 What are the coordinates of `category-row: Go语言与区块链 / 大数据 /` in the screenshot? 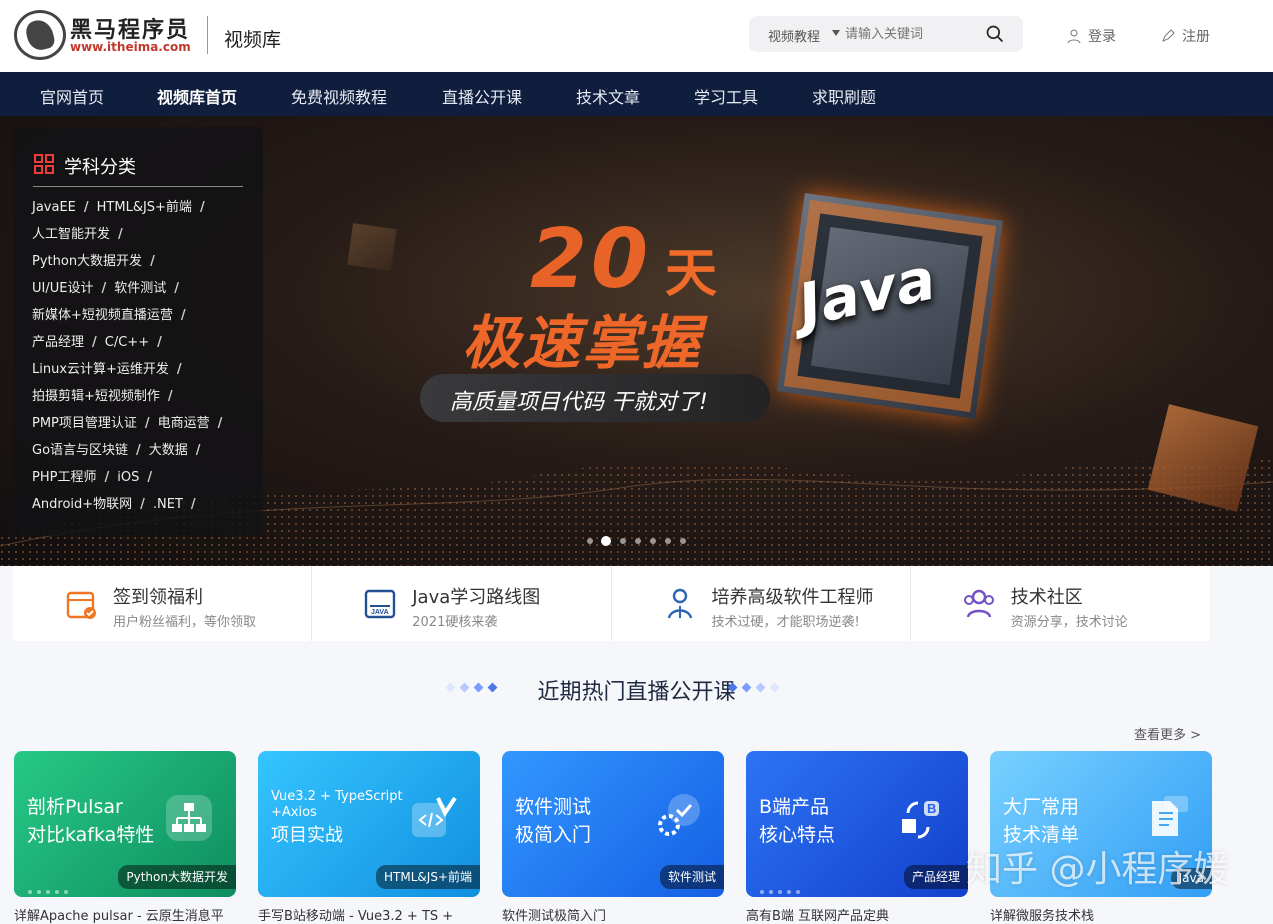 It's located at (116, 450).